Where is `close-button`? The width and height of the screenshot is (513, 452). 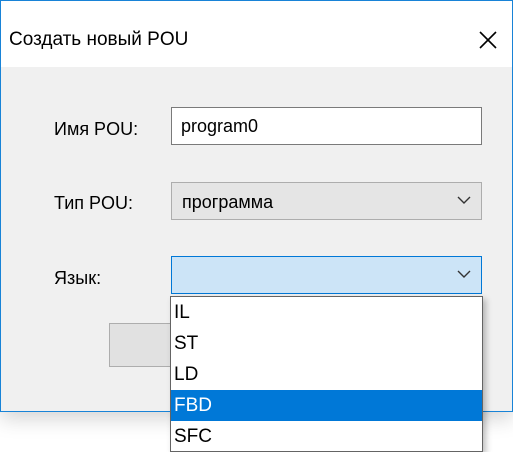
close-button is located at coordinates (488, 40).